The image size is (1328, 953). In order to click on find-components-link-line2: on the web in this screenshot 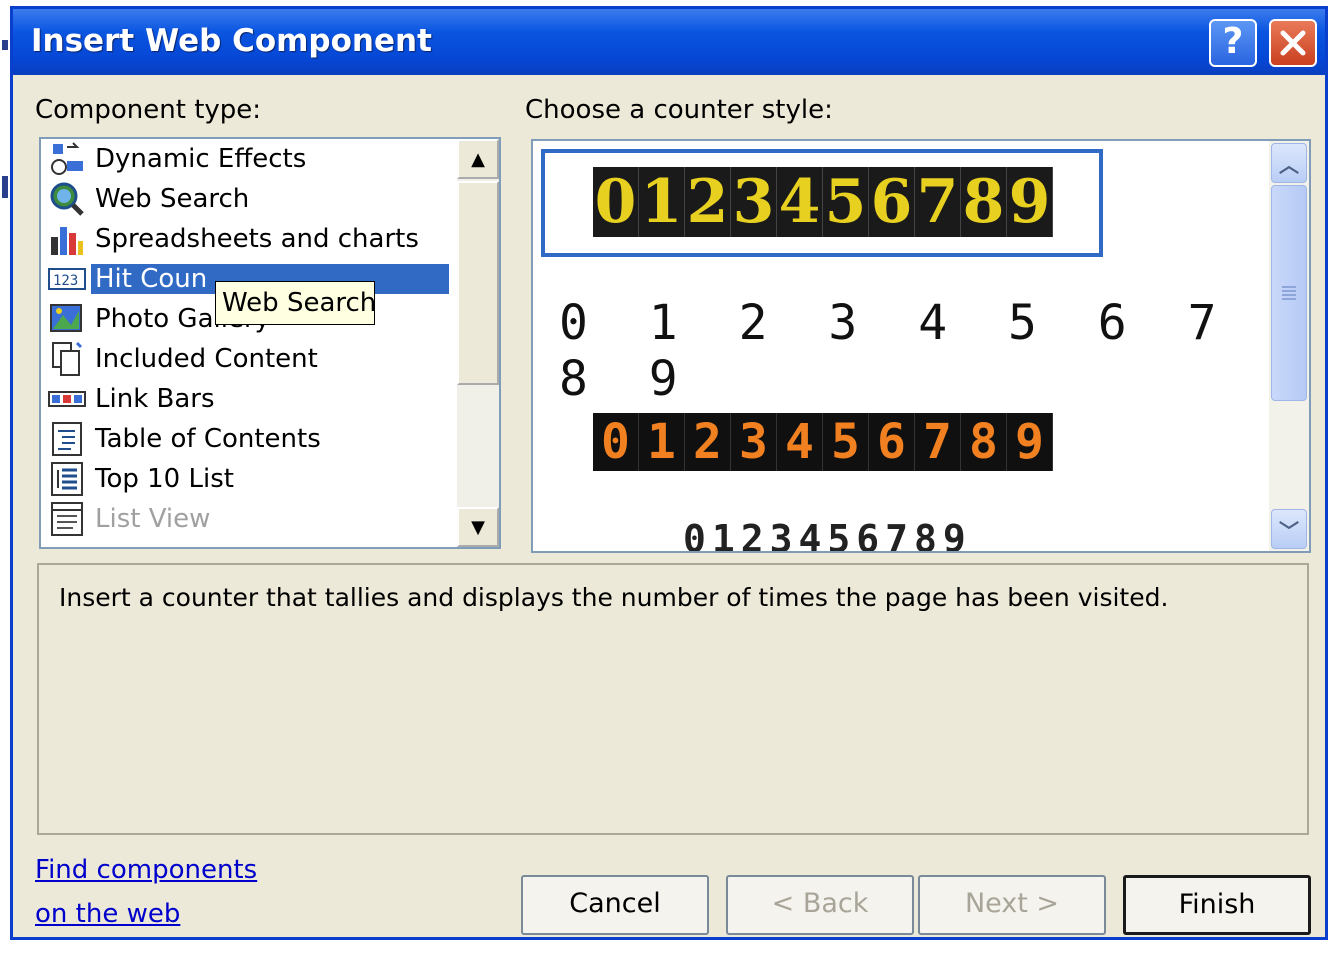, I will do `click(107, 914)`.